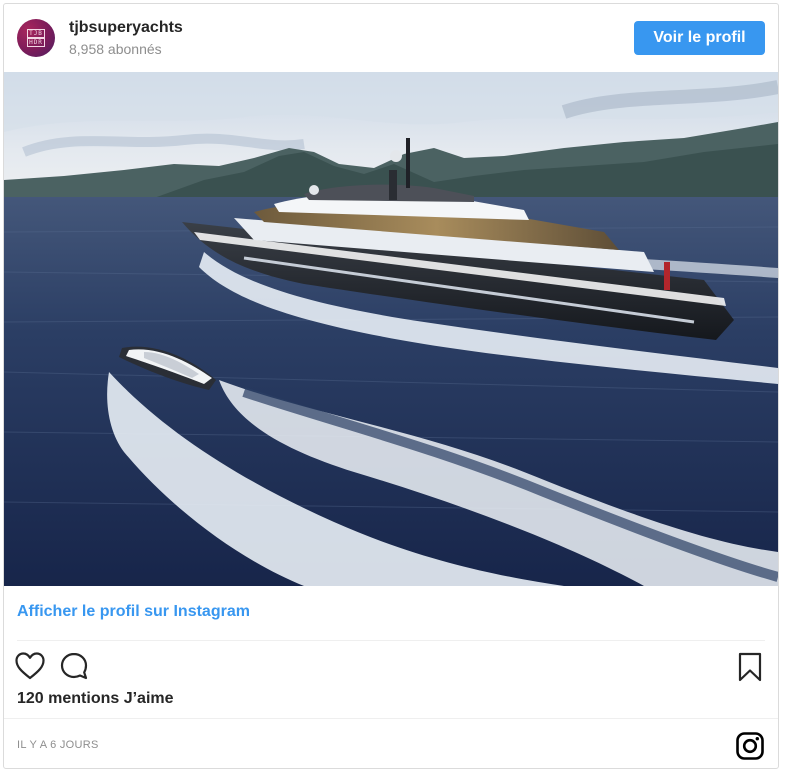 This screenshot has height=774, width=785. Describe the element at coordinates (126, 28) in the screenshot. I see `username: tjbsuperyachts` at that location.